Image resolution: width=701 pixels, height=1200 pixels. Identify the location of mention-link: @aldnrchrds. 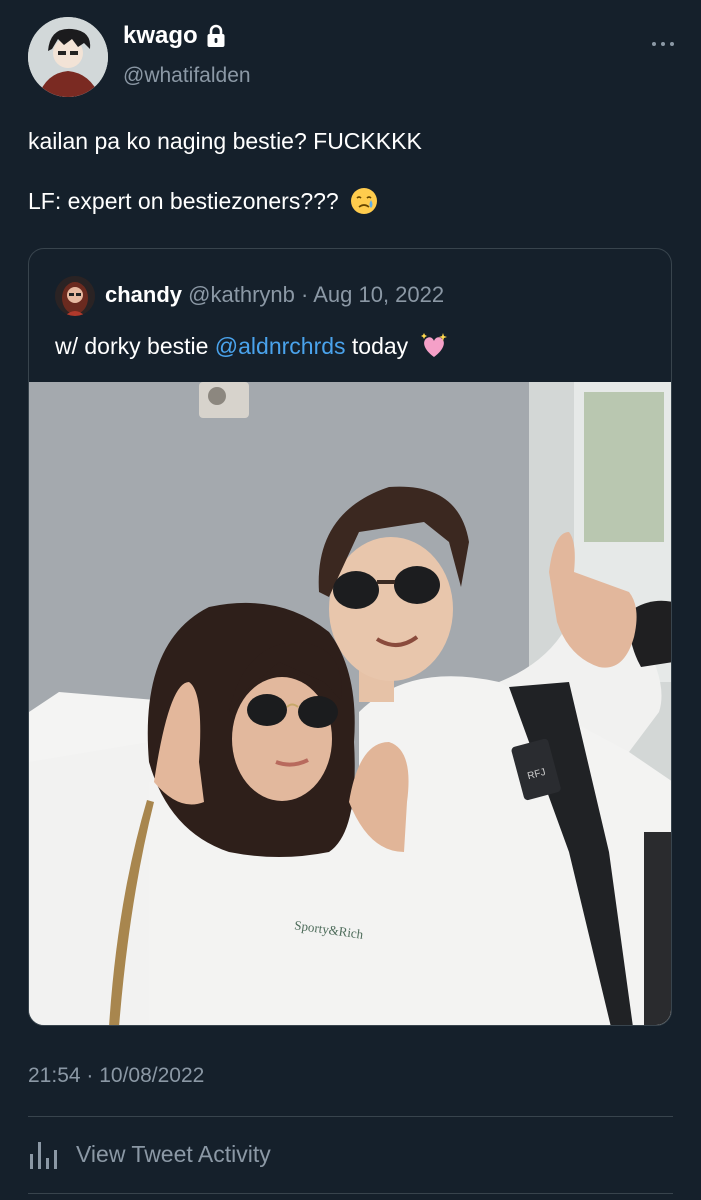
(280, 346).